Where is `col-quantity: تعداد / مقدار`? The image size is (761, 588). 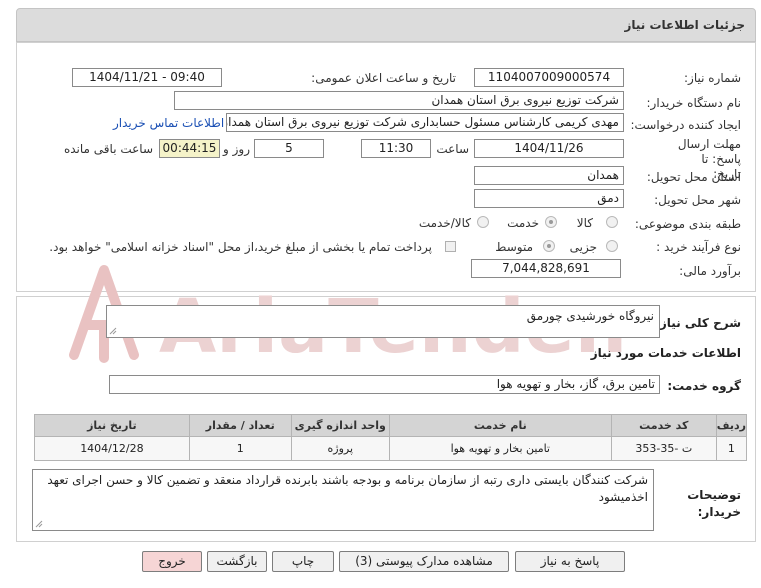
col-quantity: تعداد / مقدار is located at coordinates (240, 425).